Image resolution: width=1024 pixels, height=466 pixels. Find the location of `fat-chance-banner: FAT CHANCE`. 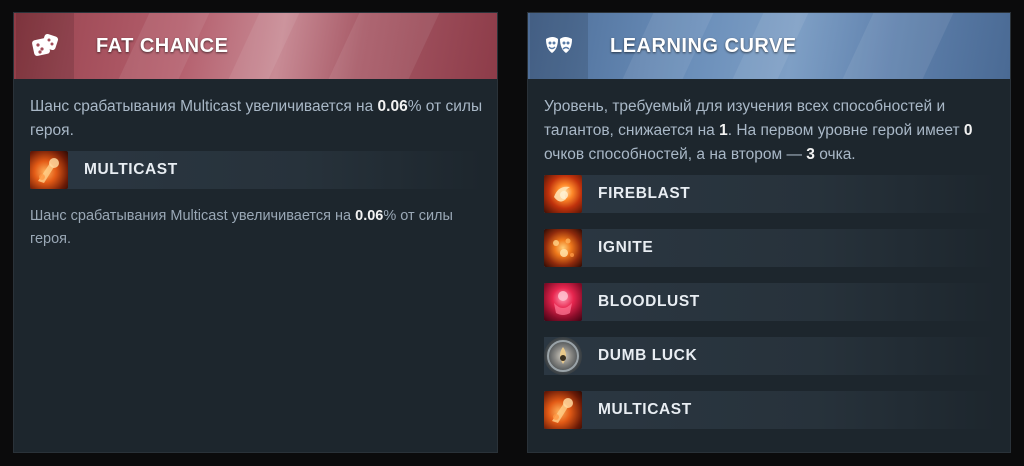

fat-chance-banner: FAT CHANCE is located at coordinates (255, 46).